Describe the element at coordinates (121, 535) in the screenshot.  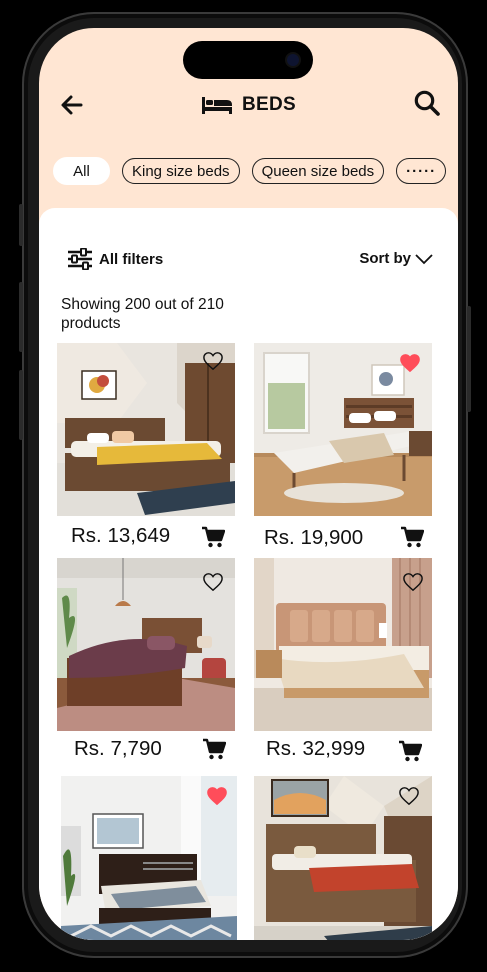
I see `product-price: Rs. 13,649` at that location.